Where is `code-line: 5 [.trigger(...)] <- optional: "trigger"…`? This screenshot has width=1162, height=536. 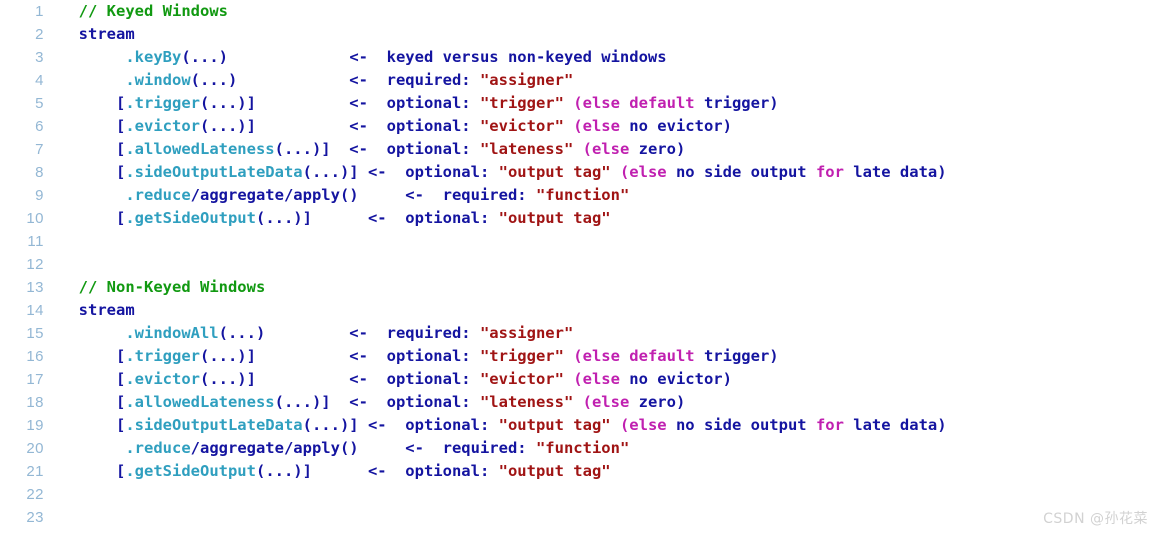 code-line: 5 [.trigger(...)] <- optional: "trigger"… is located at coordinates (581, 103).